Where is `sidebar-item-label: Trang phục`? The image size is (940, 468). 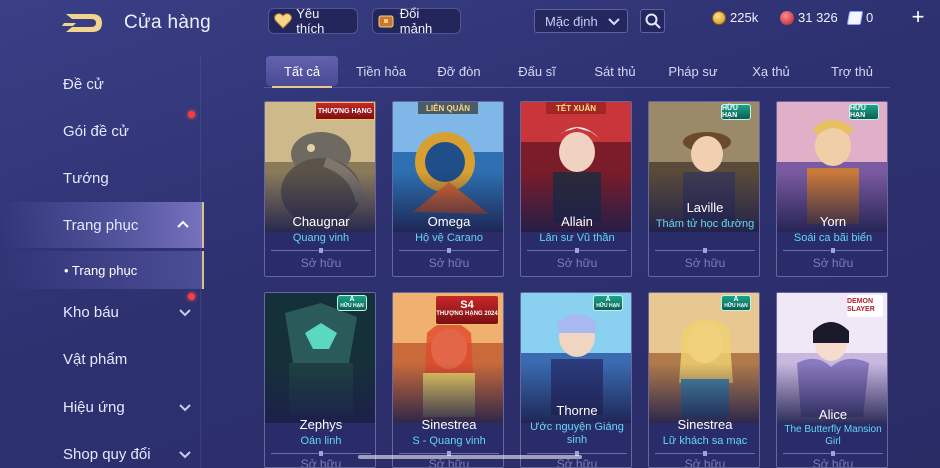 sidebar-item-label: Trang phục is located at coordinates (101, 225).